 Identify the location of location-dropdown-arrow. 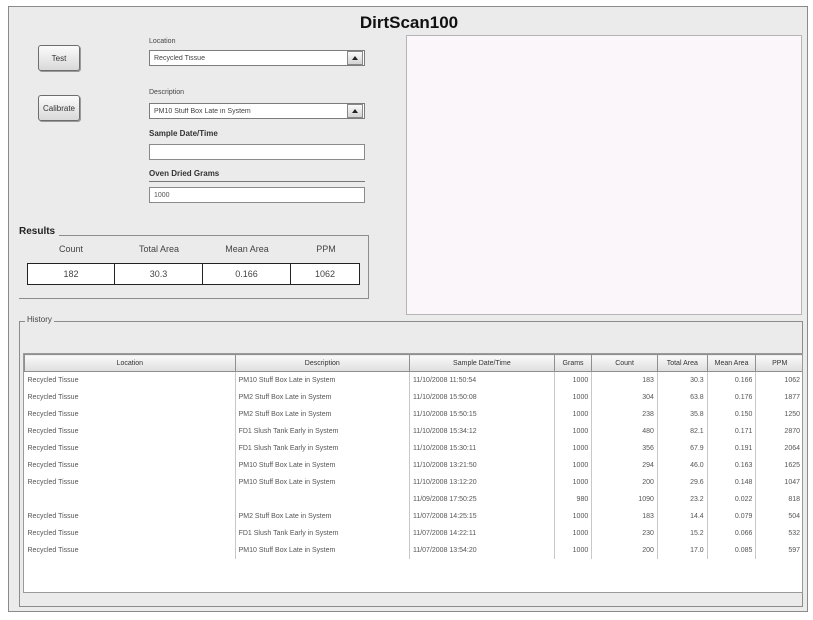
(355, 58).